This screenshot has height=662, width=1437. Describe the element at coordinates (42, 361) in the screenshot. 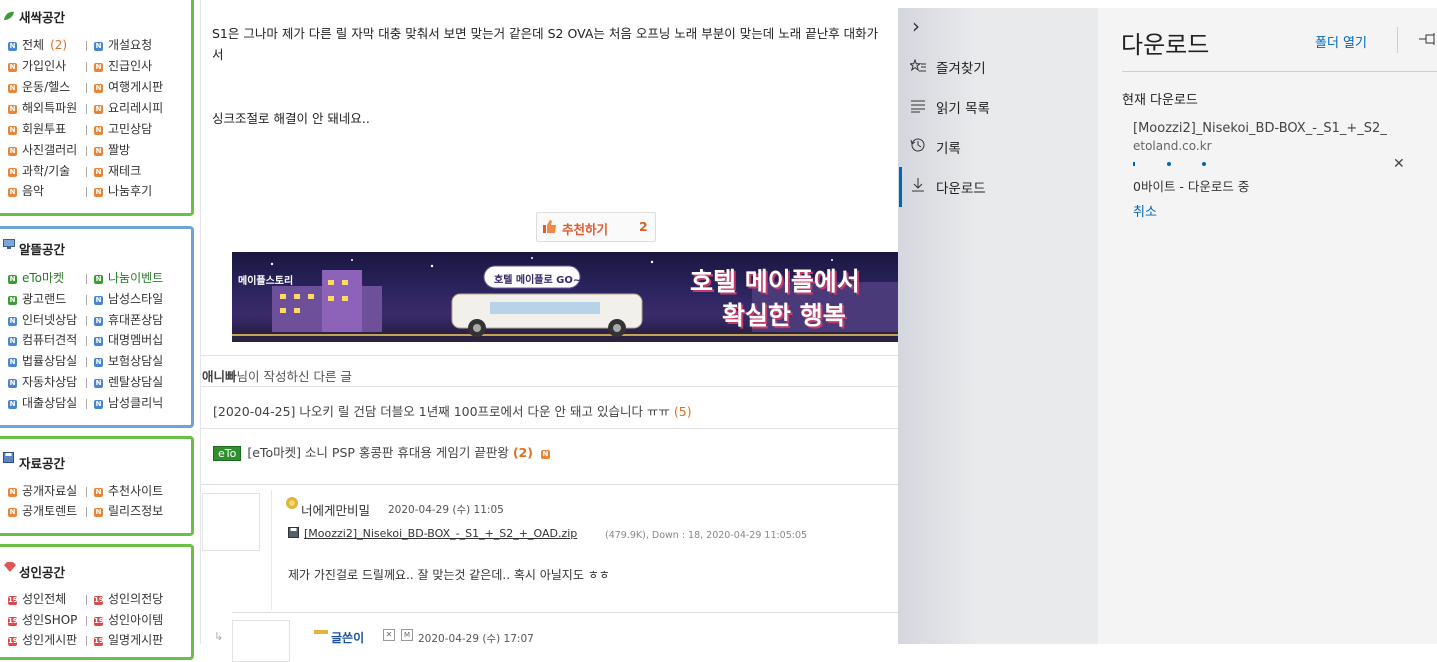

I see `category-link: N 법률상담실` at that location.